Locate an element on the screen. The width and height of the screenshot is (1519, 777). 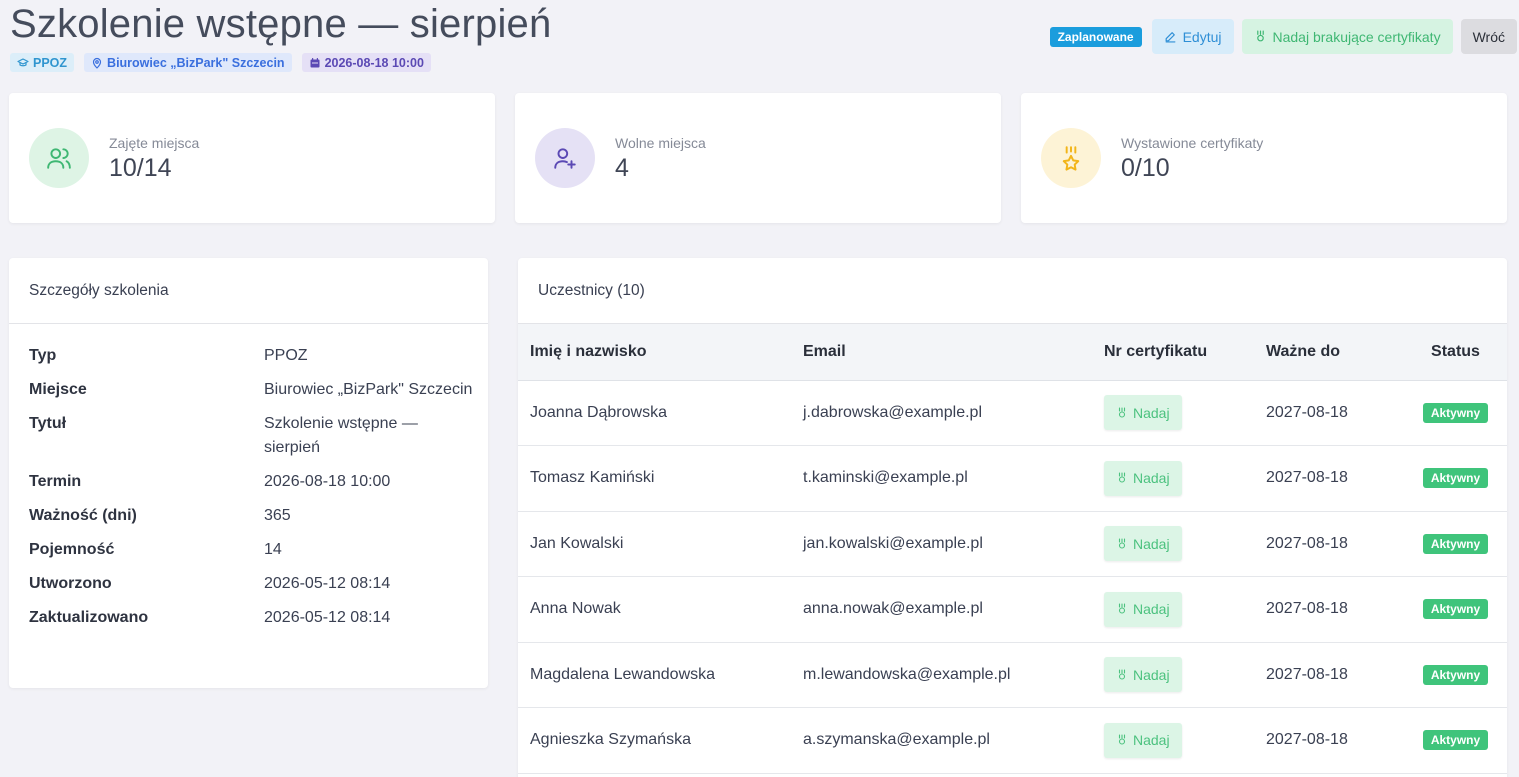
stat-value: 0/10 is located at coordinates (1145, 168).